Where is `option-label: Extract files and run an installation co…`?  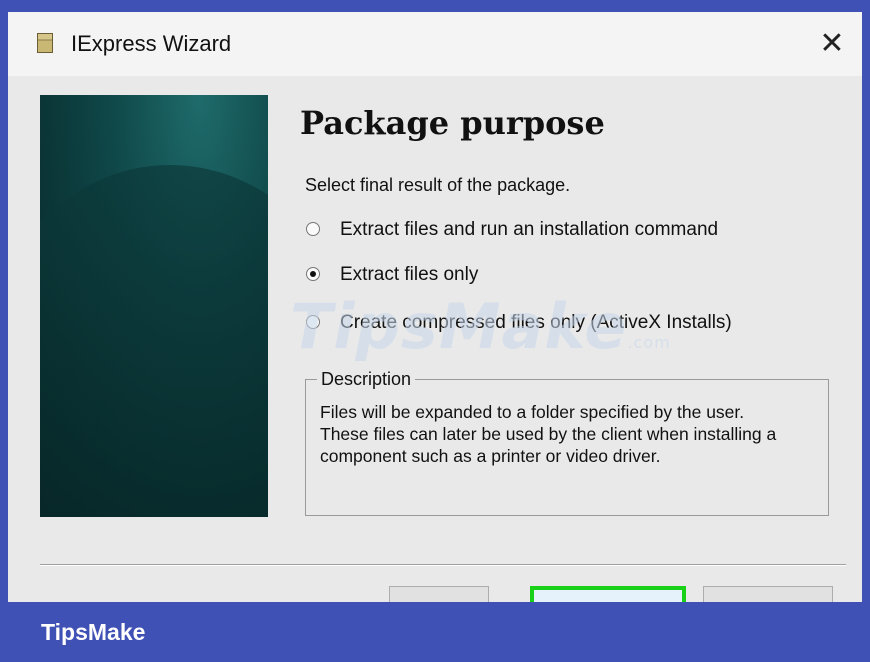
option-label: Extract files and run an installation co… is located at coordinates (529, 230).